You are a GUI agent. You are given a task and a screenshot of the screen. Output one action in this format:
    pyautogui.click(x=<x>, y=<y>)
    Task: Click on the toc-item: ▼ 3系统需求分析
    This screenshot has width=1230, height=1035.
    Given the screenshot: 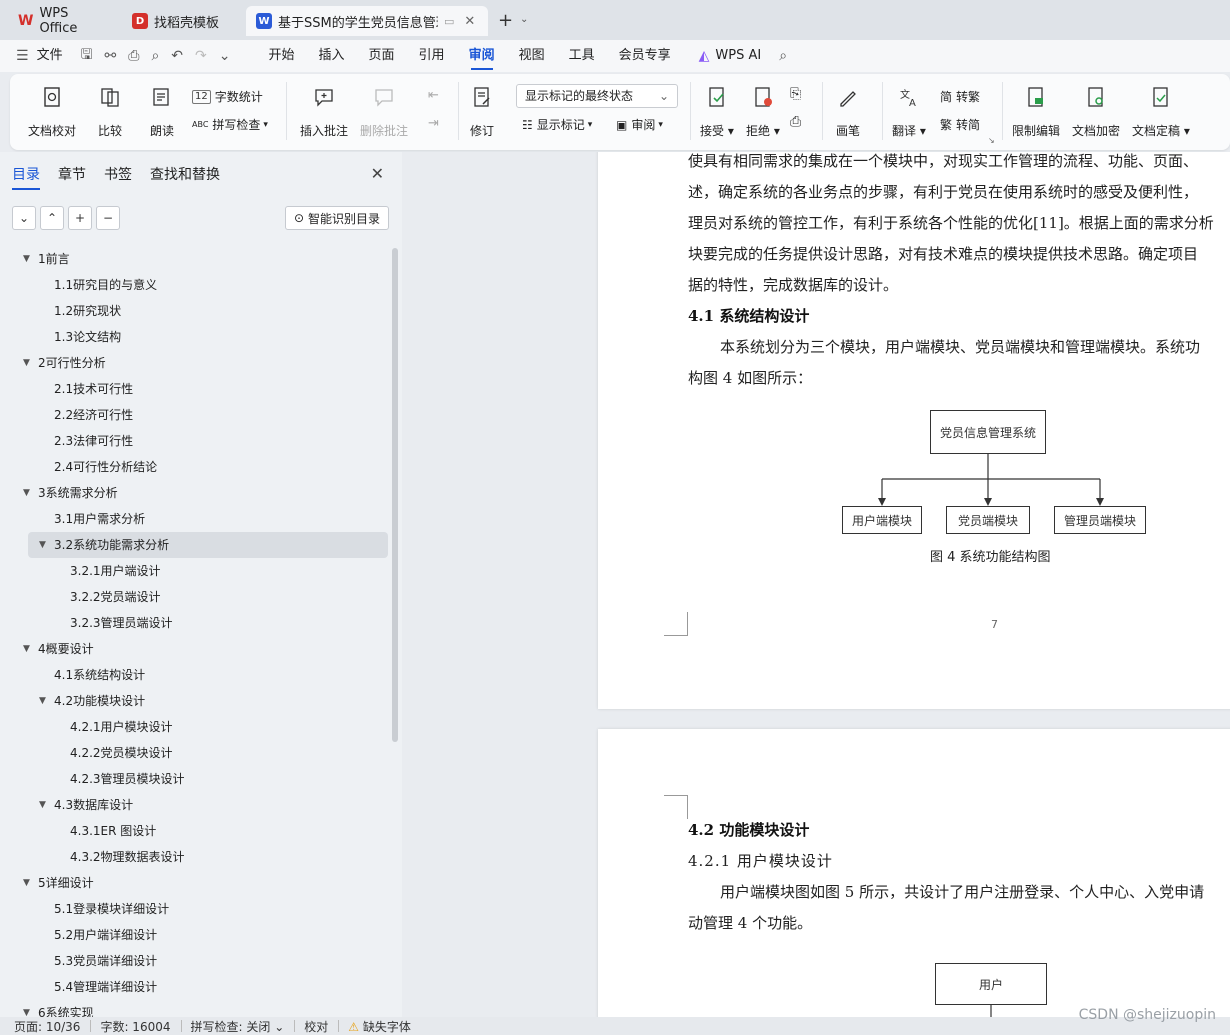 What is the action you would take?
    pyautogui.click(x=196, y=493)
    